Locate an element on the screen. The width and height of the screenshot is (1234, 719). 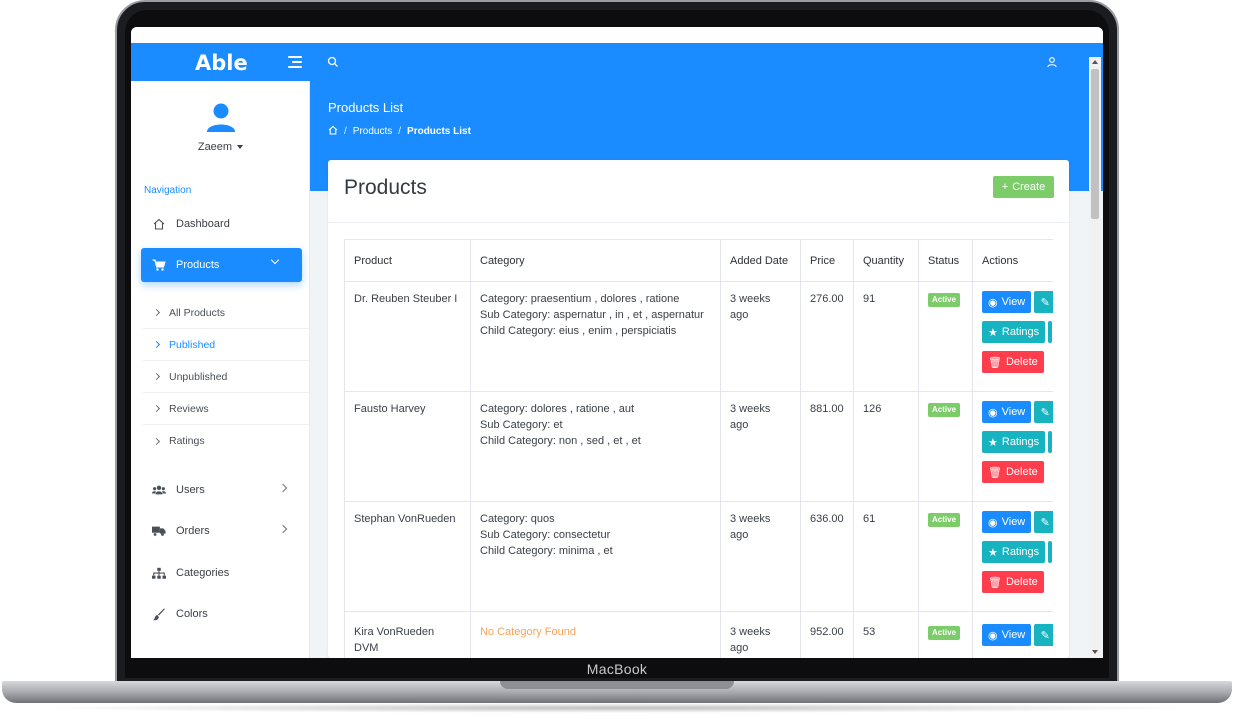
eye-icon: ◉ is located at coordinates (993, 302).